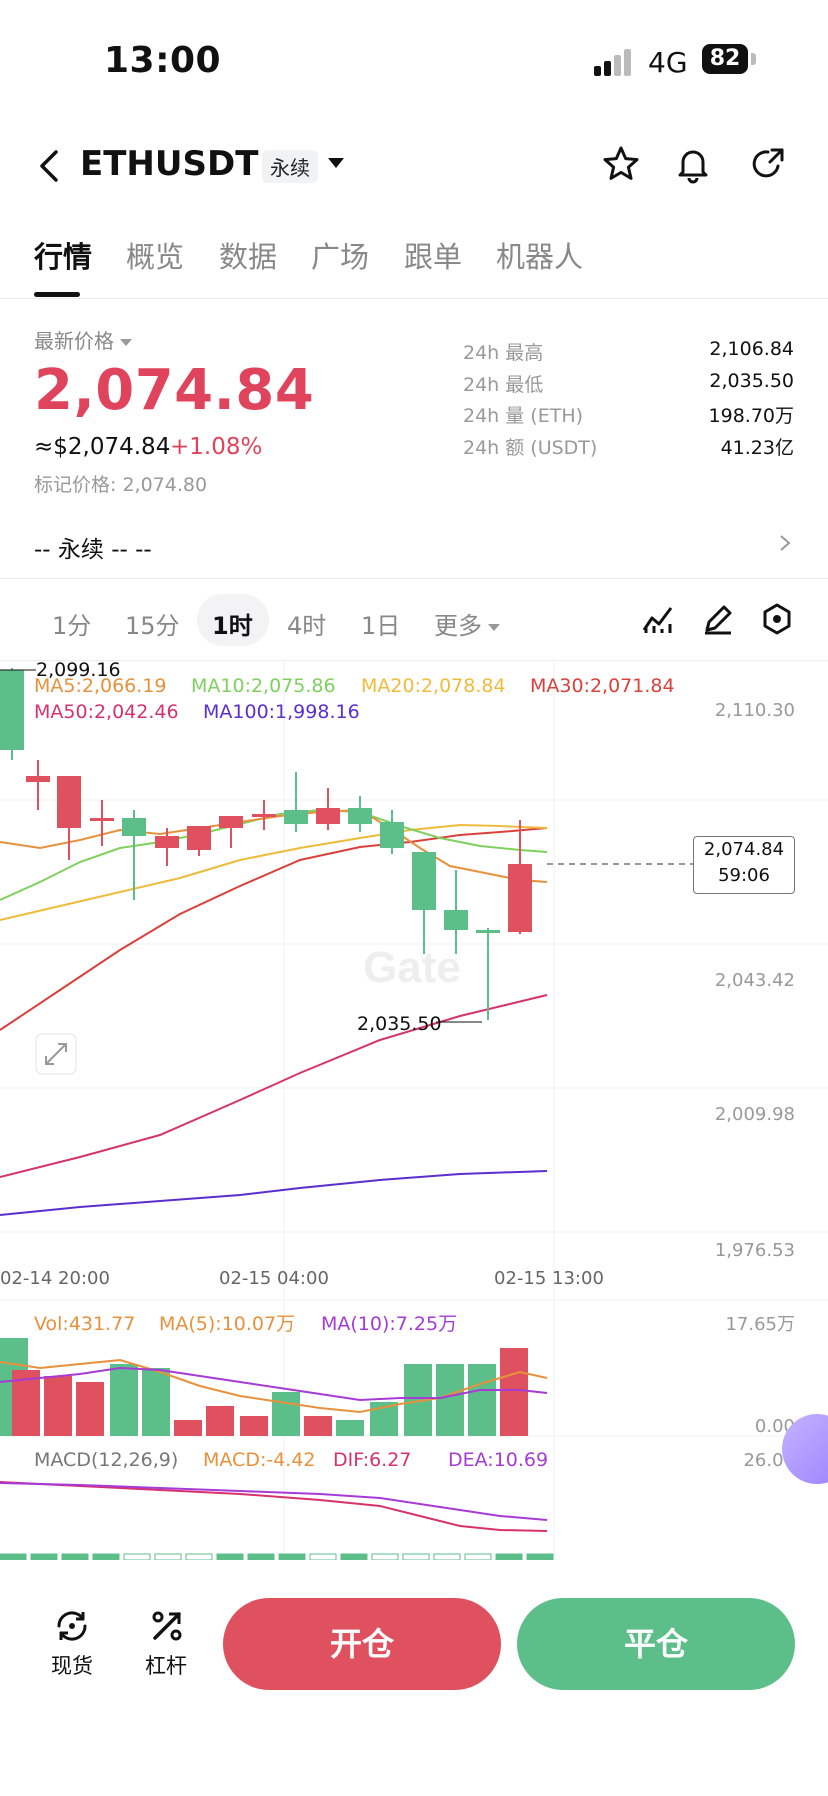 The width and height of the screenshot is (828, 1796). What do you see at coordinates (399, 1024) in the screenshot?
I see `low-price-label: 2,035.50` at bounding box center [399, 1024].